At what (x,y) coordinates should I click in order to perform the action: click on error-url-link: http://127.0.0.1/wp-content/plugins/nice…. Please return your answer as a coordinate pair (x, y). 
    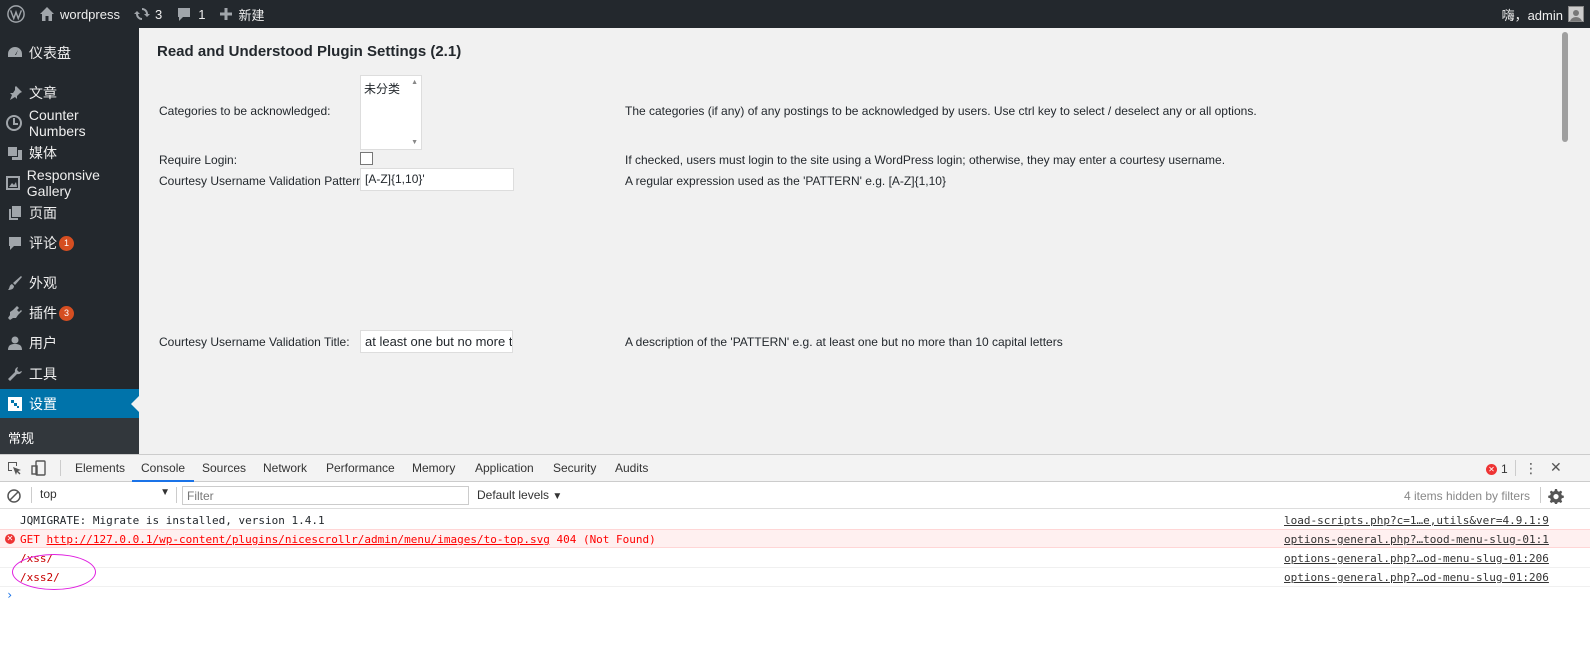
    Looking at the image, I should click on (298, 539).